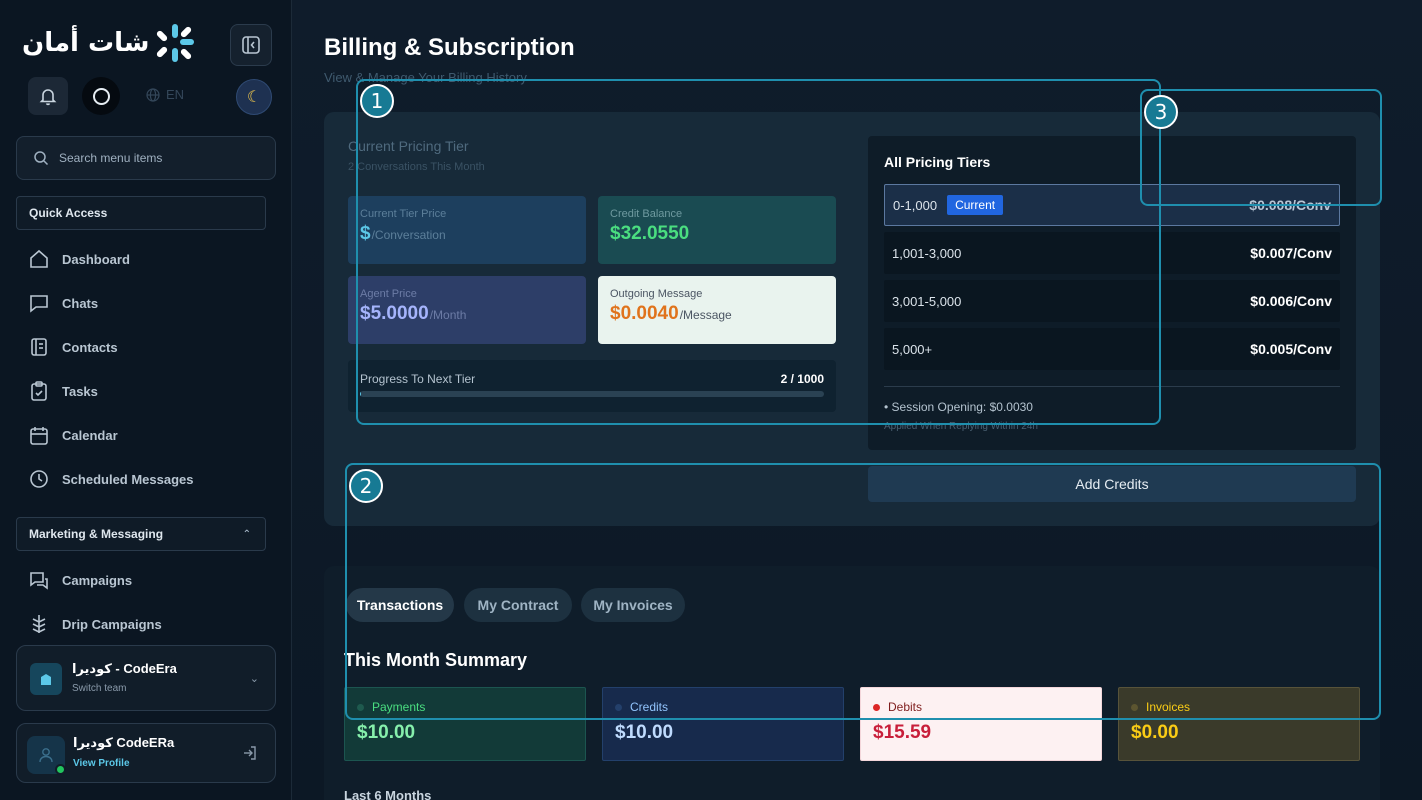 This screenshot has height=800, width=1422. I want to click on sidebar-icon-row: EN ☾, so click(150, 96).